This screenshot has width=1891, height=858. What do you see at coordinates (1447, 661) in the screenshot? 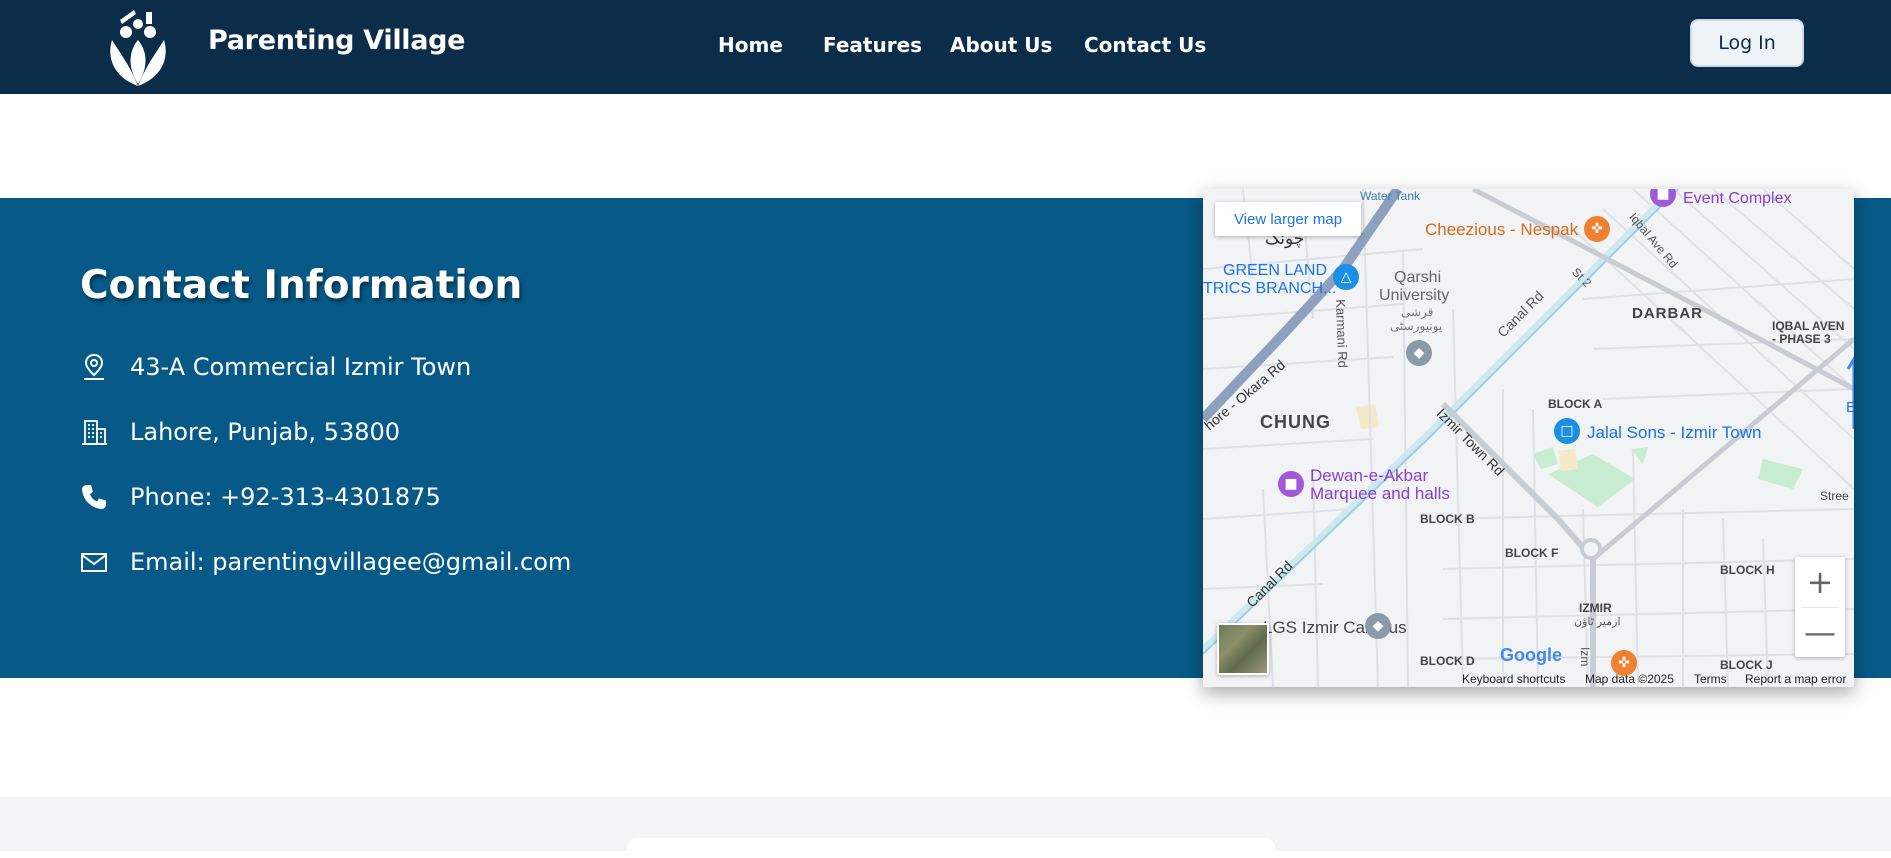
I see `label-block-d: BLOCK D` at bounding box center [1447, 661].